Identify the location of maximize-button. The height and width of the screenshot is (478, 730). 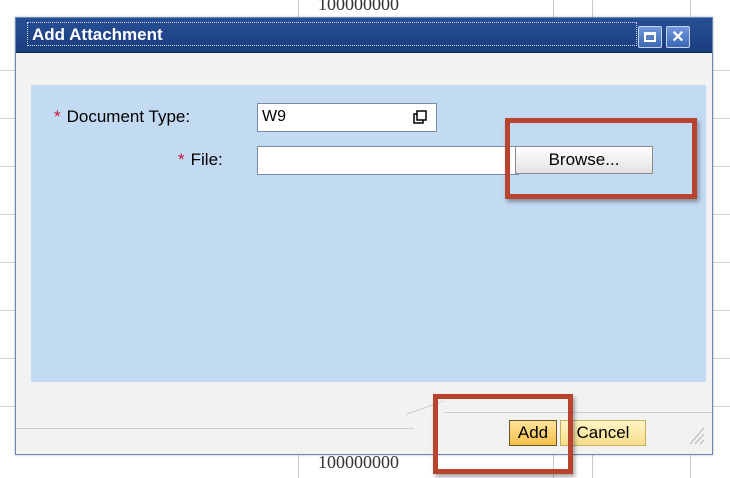
(650, 37).